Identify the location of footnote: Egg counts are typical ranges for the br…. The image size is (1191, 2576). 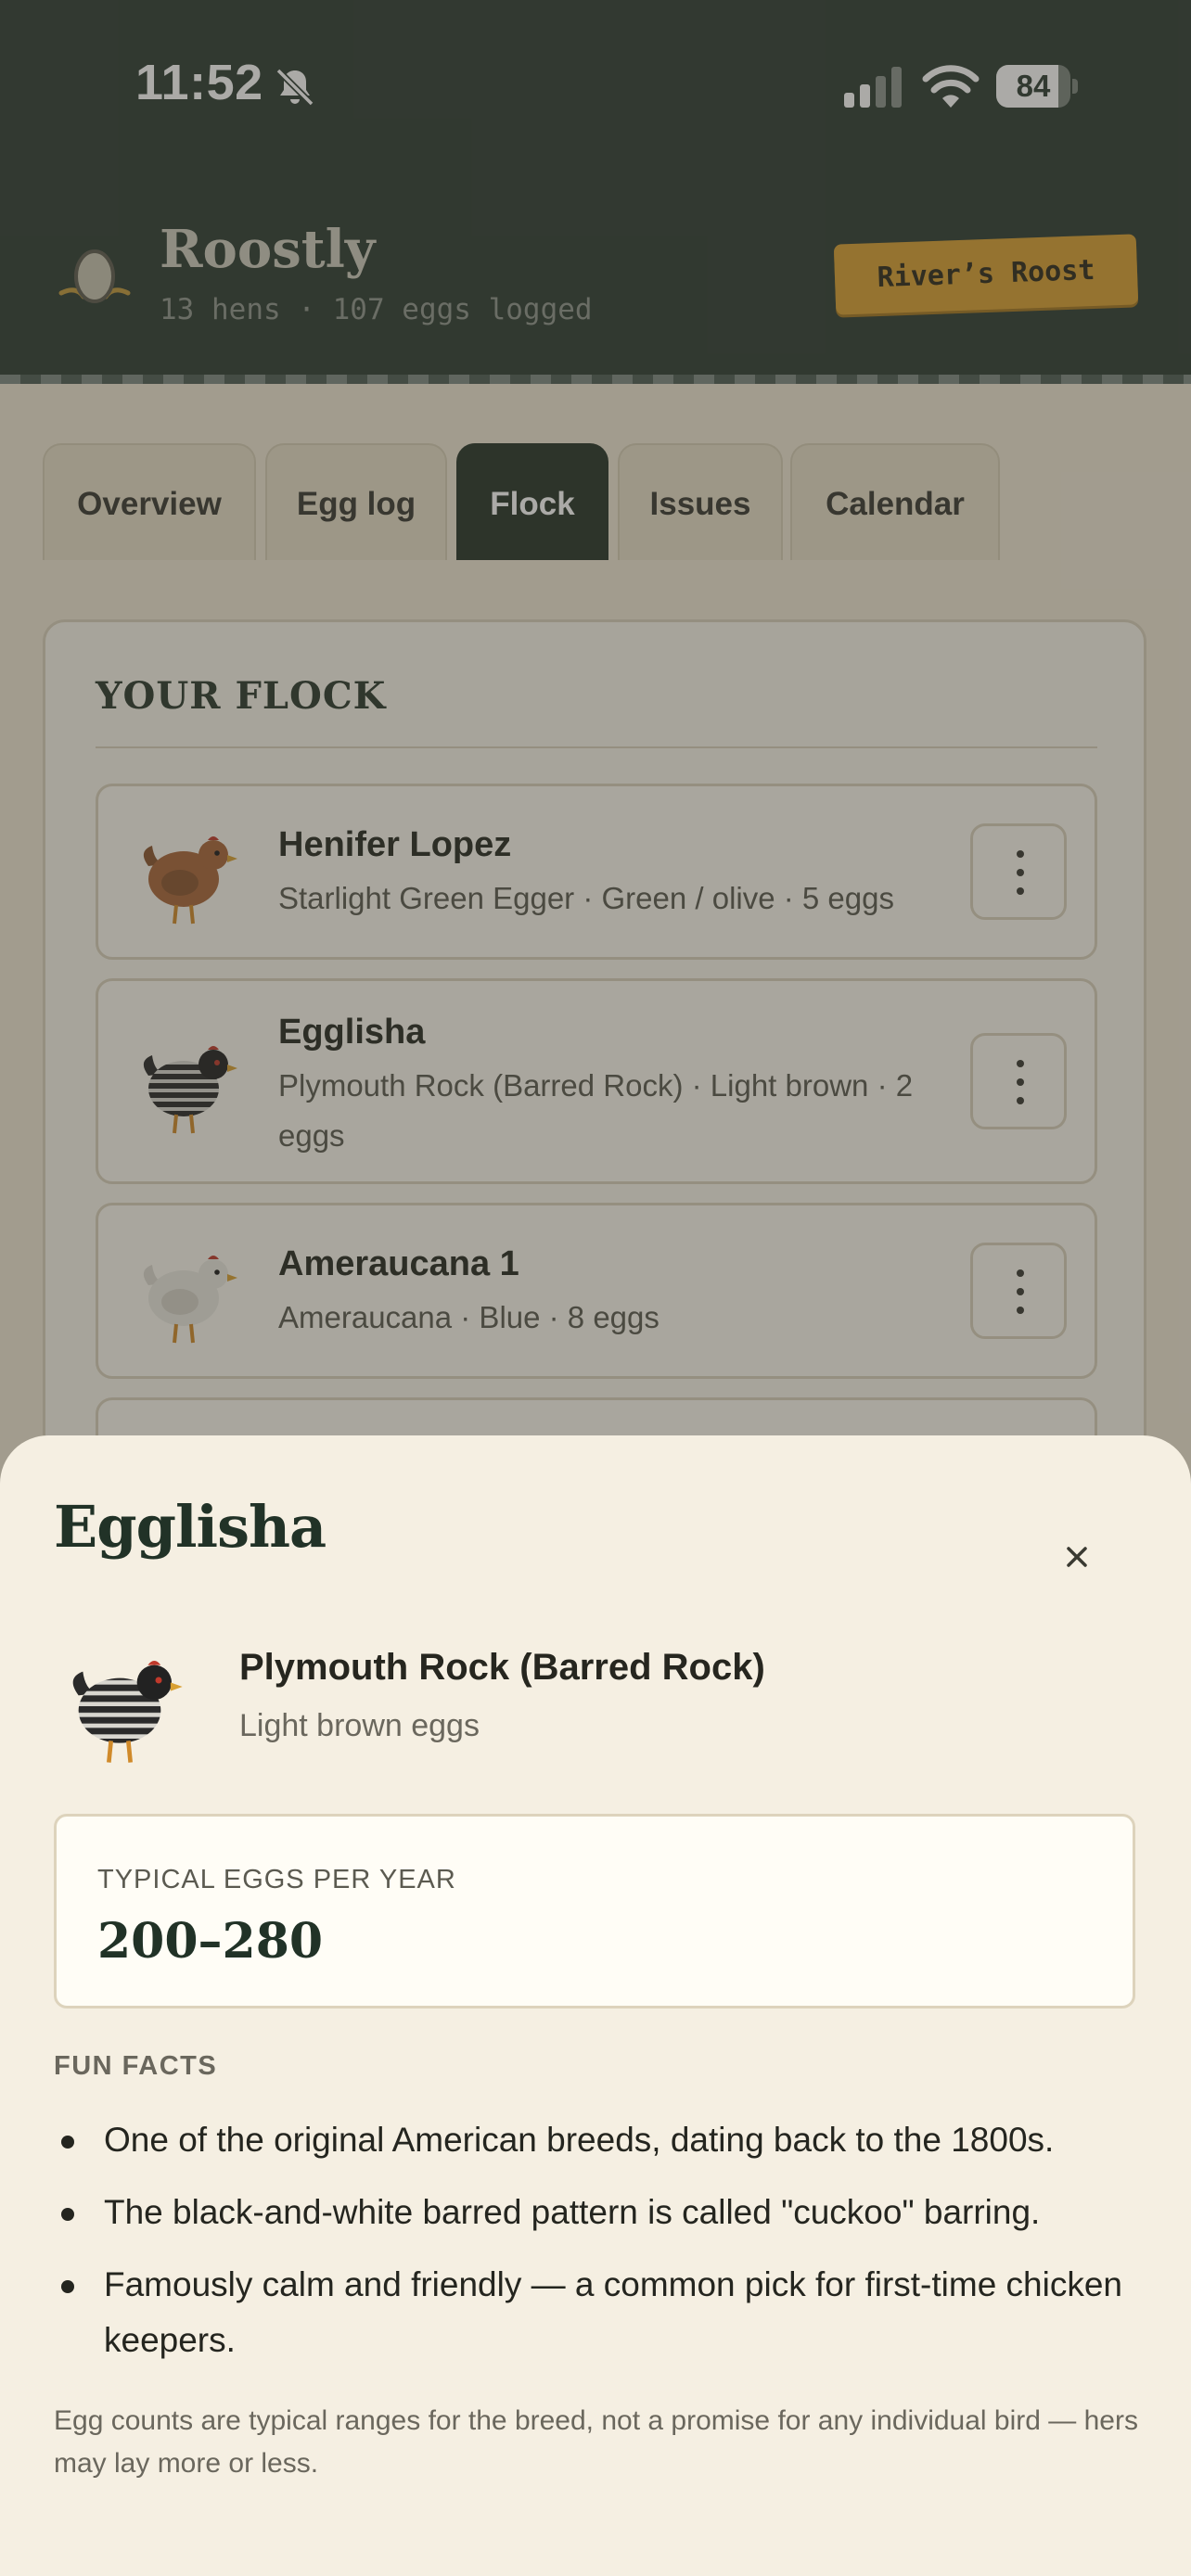
(596, 2442).